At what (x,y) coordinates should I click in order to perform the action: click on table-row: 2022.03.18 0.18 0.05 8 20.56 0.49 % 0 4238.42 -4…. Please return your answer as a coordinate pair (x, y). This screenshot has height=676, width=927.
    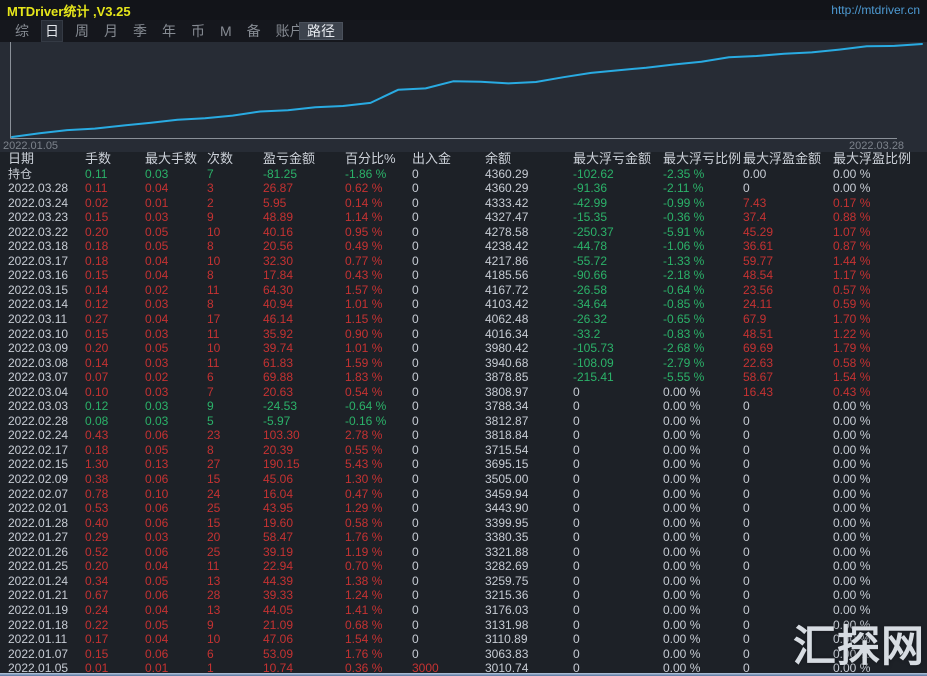
    Looking at the image, I should click on (463, 246).